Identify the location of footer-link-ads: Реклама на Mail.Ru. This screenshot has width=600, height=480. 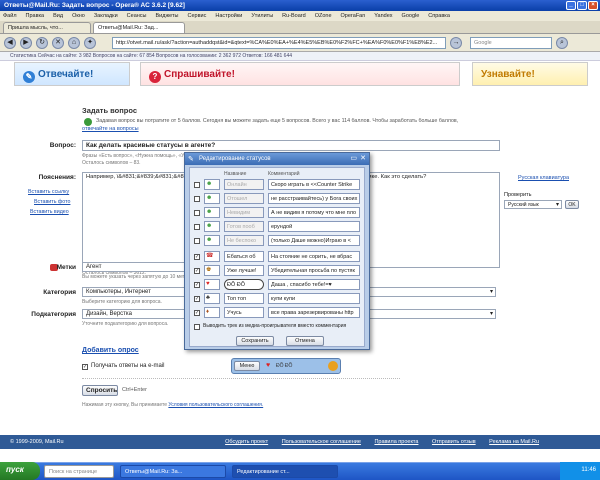
(514, 442).